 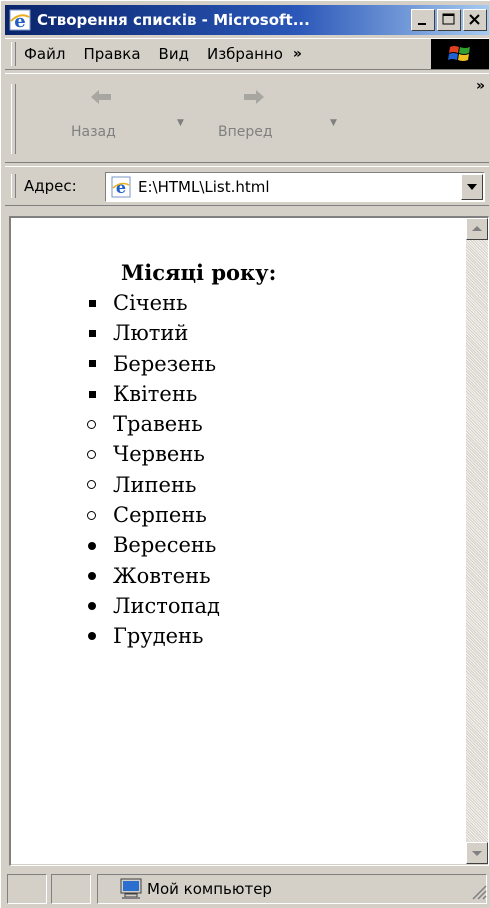 I want to click on toolbar-overflow-chevron: », so click(x=480, y=86).